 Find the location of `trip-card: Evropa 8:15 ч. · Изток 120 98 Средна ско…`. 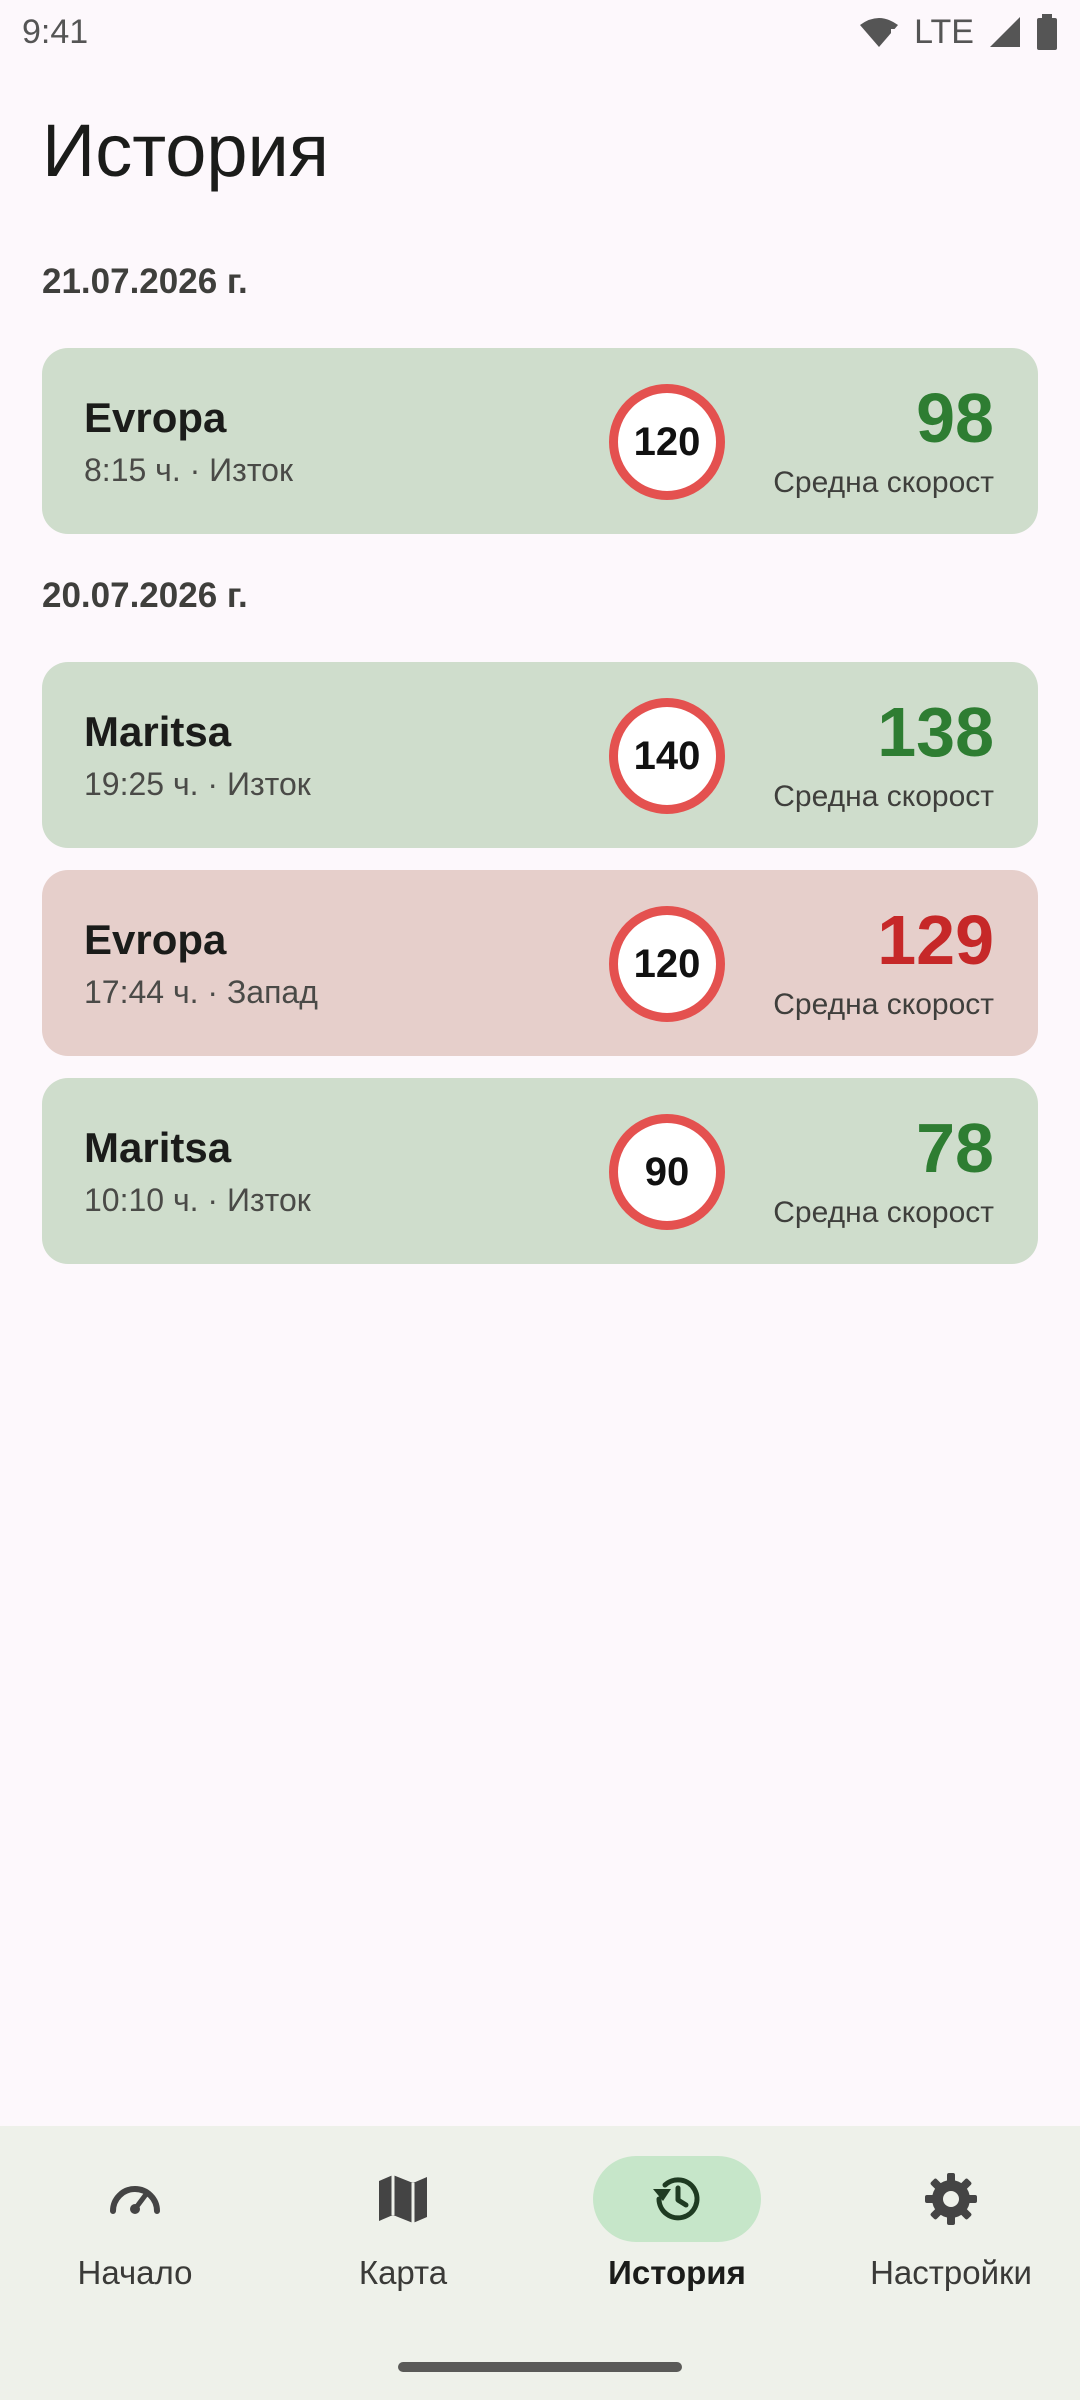

trip-card: Evropa 8:15 ч. · Изток 120 98 Средна ско… is located at coordinates (540, 441).